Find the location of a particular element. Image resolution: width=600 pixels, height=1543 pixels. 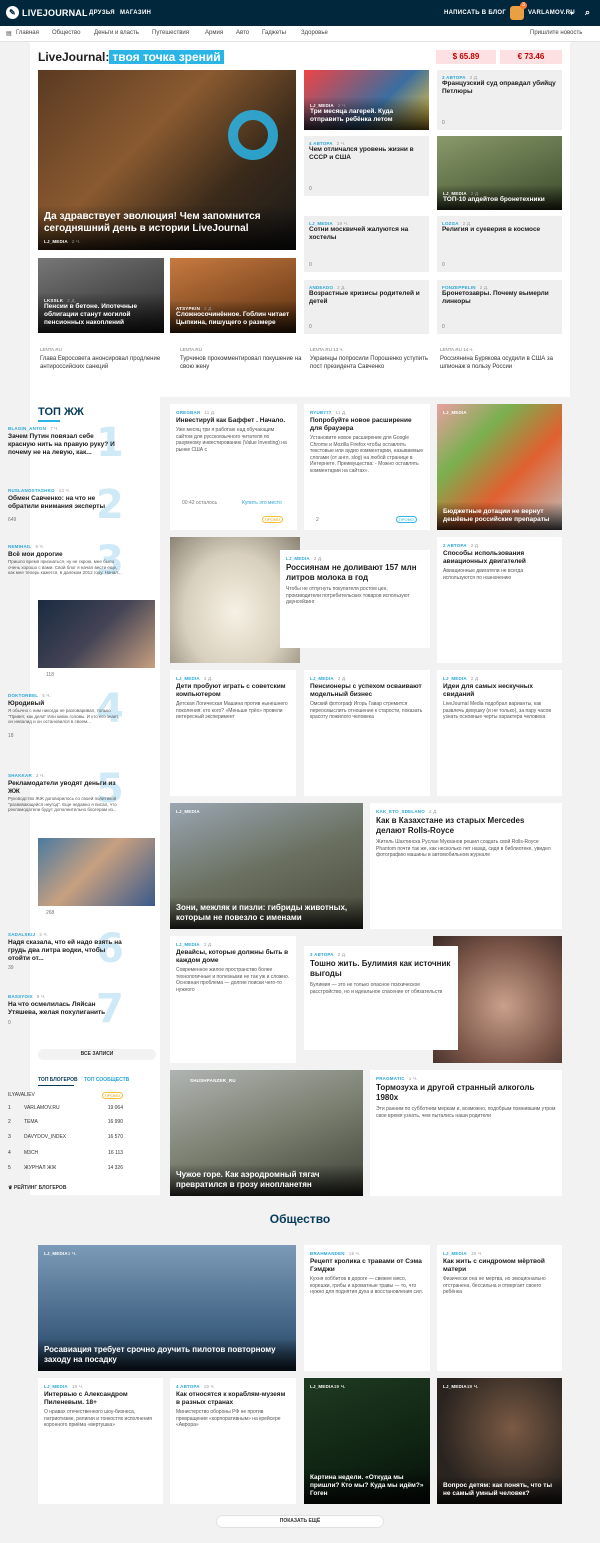

tab-underline is located at coordinates (56, 1085).